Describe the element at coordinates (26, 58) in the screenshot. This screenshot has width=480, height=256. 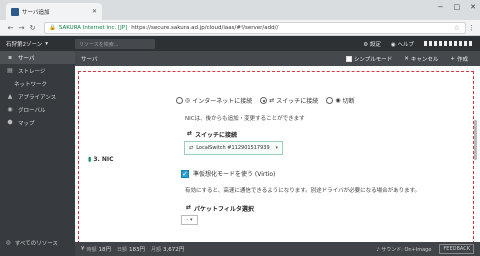
I see `sidebar-item-label: サーバ` at that location.